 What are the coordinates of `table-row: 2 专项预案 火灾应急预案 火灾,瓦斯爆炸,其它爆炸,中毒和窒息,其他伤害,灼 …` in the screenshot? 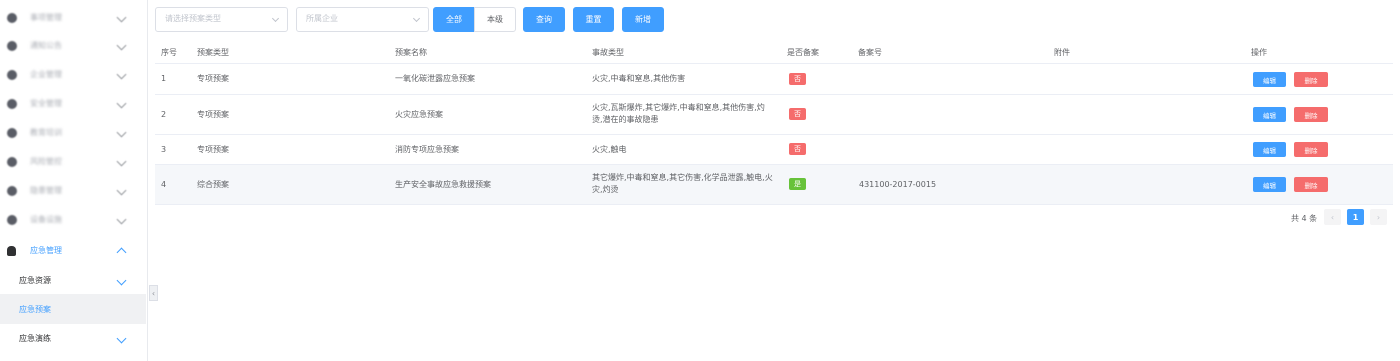 It's located at (774, 115).